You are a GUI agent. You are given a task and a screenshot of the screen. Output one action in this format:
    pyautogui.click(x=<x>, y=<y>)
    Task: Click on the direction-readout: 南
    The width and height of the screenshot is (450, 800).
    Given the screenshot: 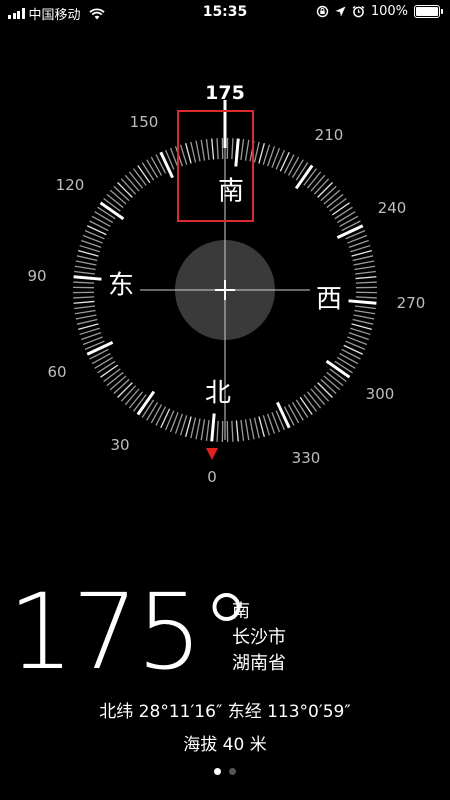 What is the action you would take?
    pyautogui.click(x=241, y=611)
    